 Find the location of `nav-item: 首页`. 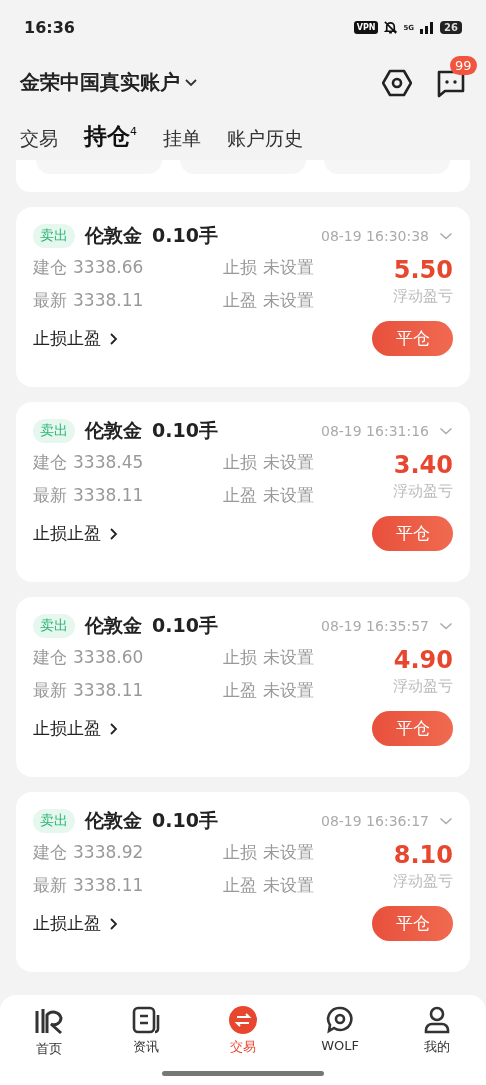

nav-item: 首页 is located at coordinates (48, 1045).